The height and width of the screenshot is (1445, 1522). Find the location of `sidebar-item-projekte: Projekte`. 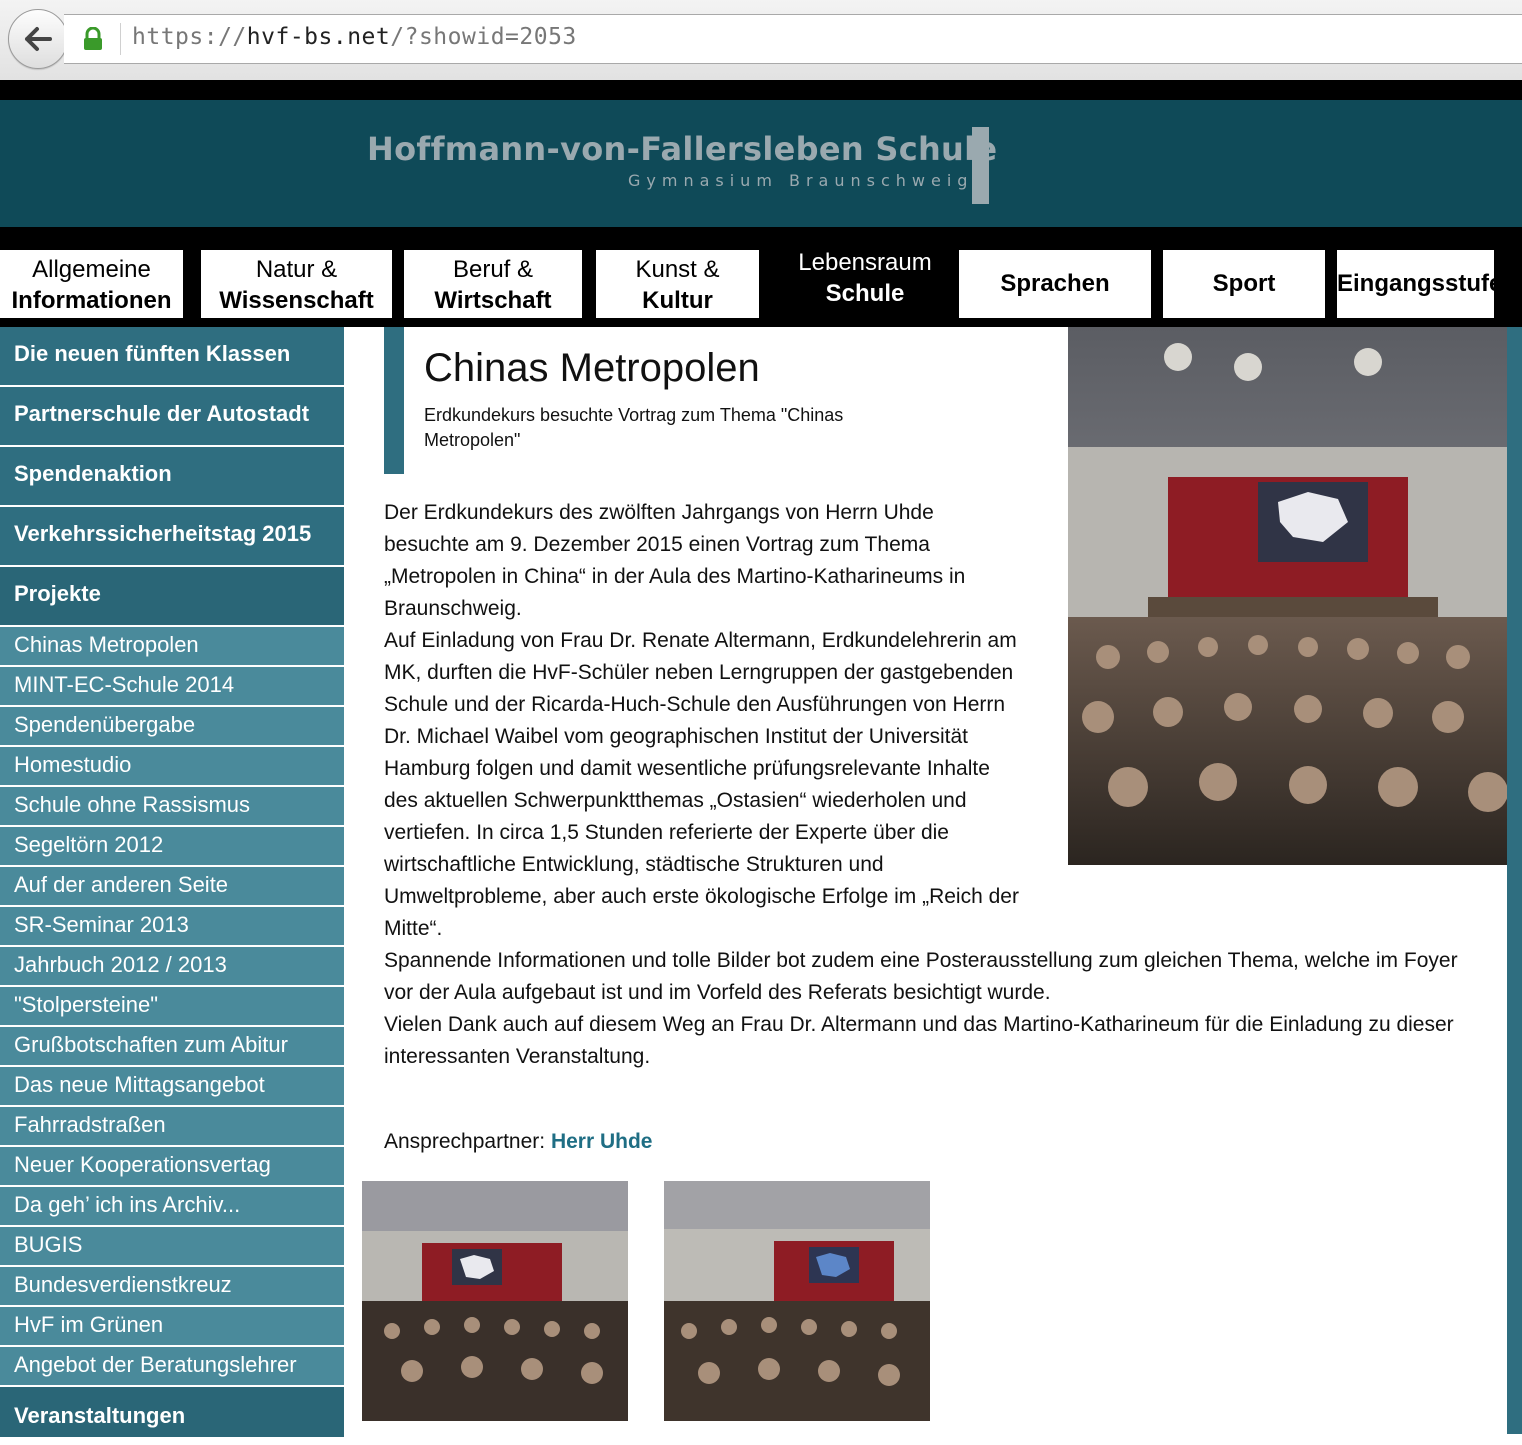

sidebar-item-projekte: Projekte is located at coordinates (172, 597).